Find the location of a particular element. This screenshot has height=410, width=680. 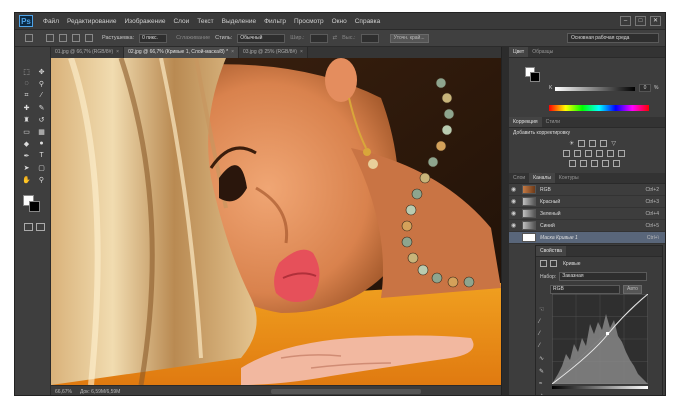

white-point-eyedropper-icon: ⁄ is located at coordinates (541, 346).